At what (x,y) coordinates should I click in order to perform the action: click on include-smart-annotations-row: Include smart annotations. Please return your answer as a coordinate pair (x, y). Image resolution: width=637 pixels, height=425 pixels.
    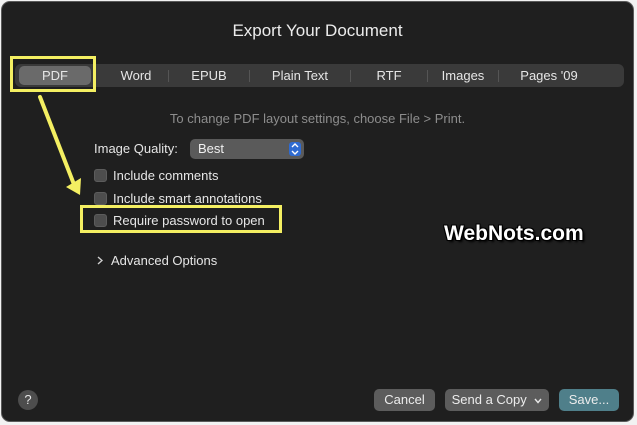
    Looking at the image, I should click on (178, 198).